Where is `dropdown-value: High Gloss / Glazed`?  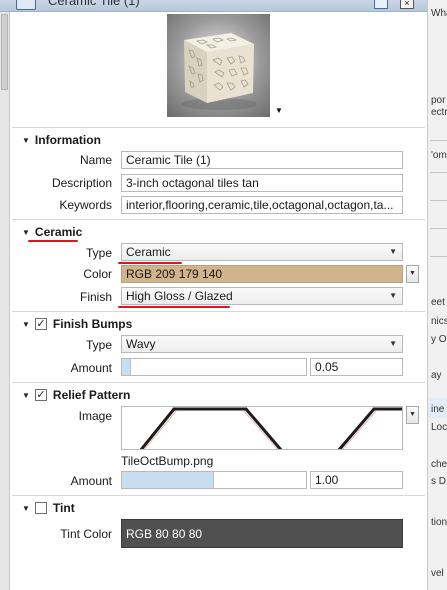 dropdown-value: High Gloss / Glazed is located at coordinates (179, 296).